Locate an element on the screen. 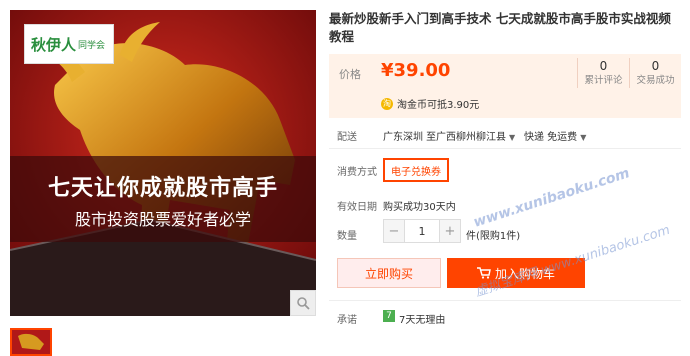 This screenshot has height=356, width=690. validity-label: 有效日期 is located at coordinates (357, 207).